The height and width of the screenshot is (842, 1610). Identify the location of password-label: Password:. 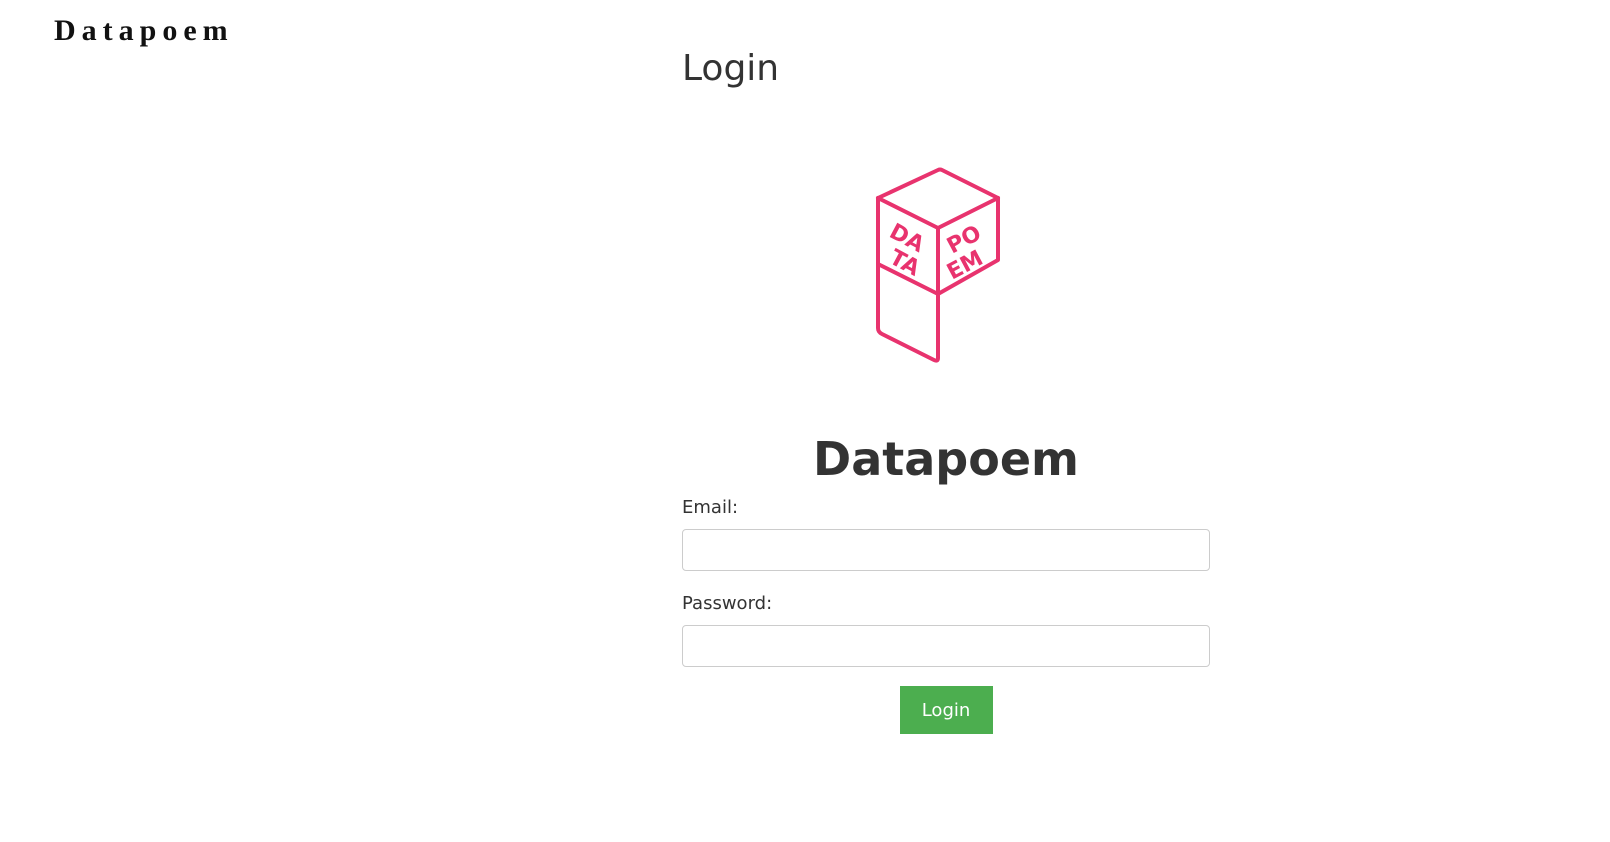
(727, 603).